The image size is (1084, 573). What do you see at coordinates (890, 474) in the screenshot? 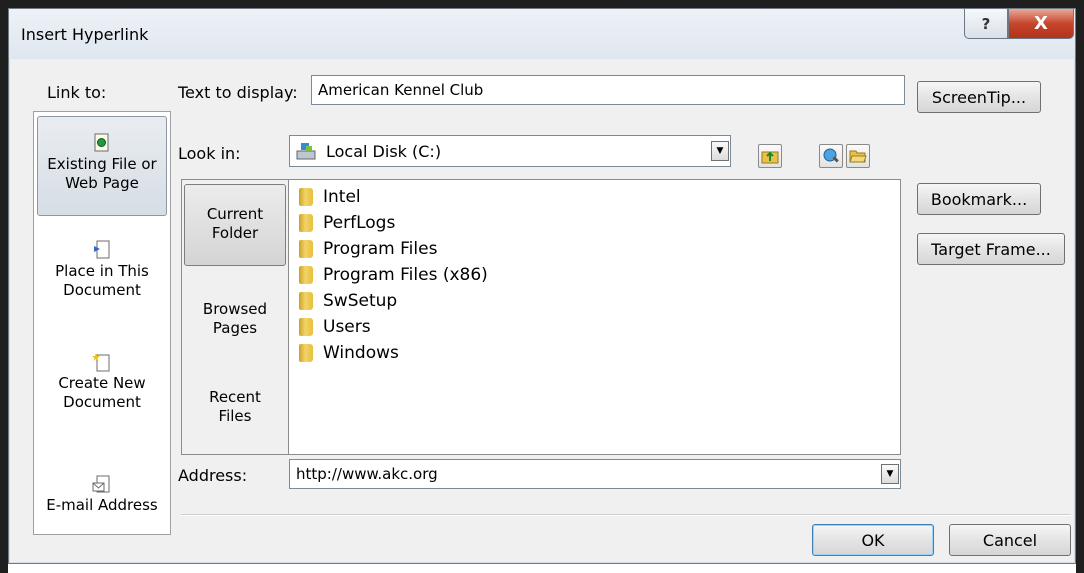
I see `address-dropdown-arrow: ▼` at bounding box center [890, 474].